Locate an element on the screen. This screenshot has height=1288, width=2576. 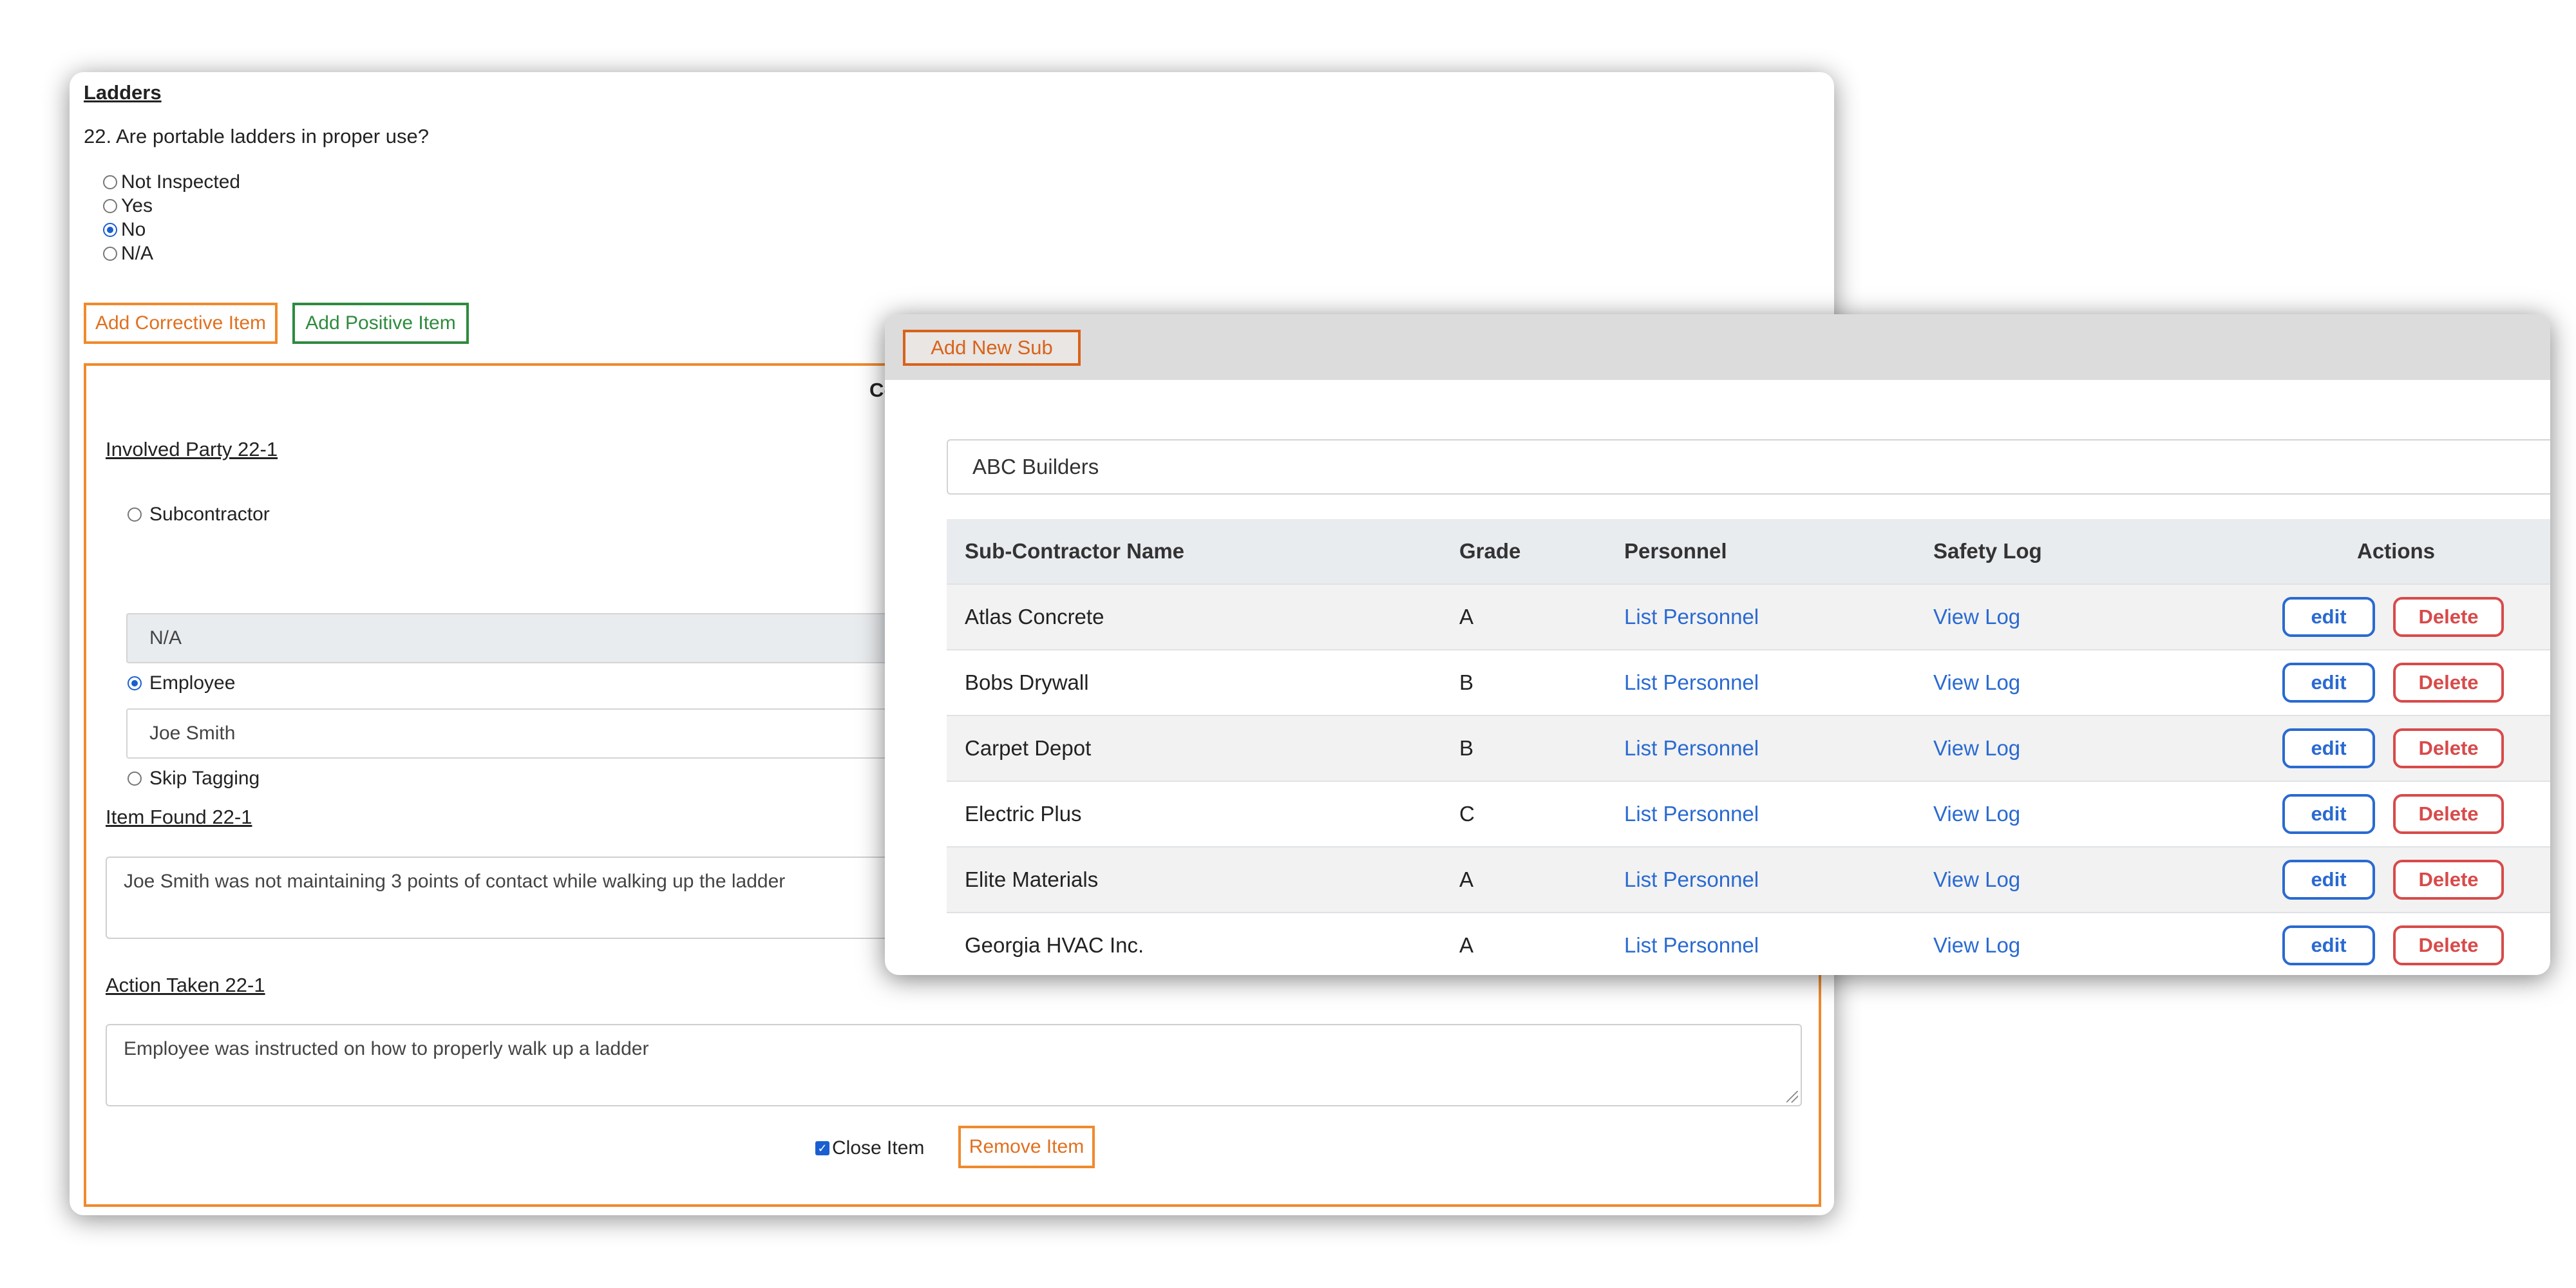
cell-grade: C is located at coordinates (1467, 814).